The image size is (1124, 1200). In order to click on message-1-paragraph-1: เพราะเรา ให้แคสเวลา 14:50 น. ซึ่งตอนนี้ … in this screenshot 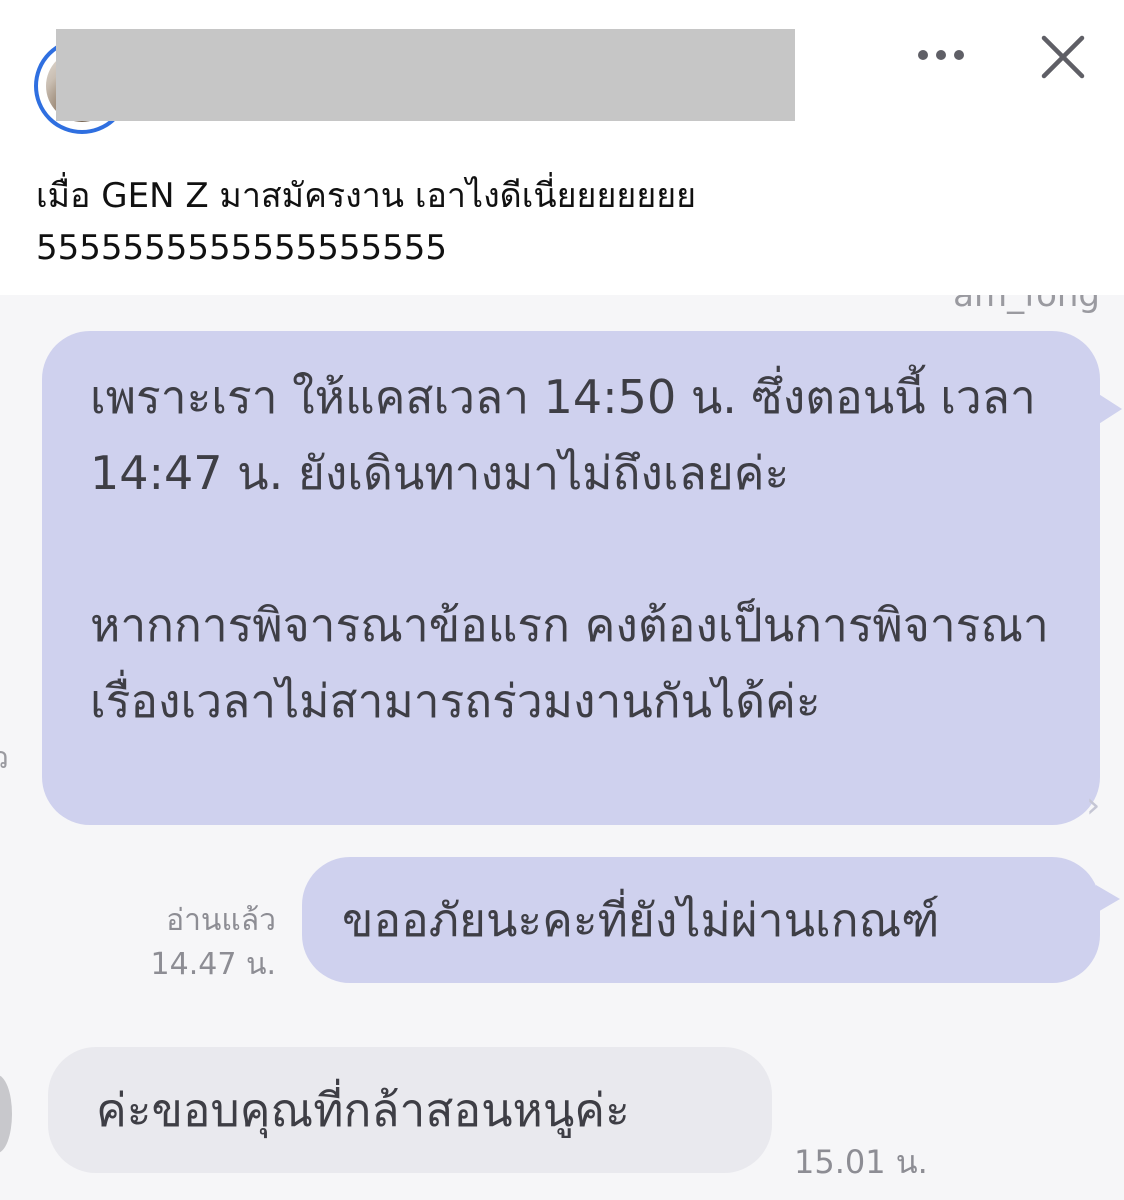, I will do `click(563, 435)`.